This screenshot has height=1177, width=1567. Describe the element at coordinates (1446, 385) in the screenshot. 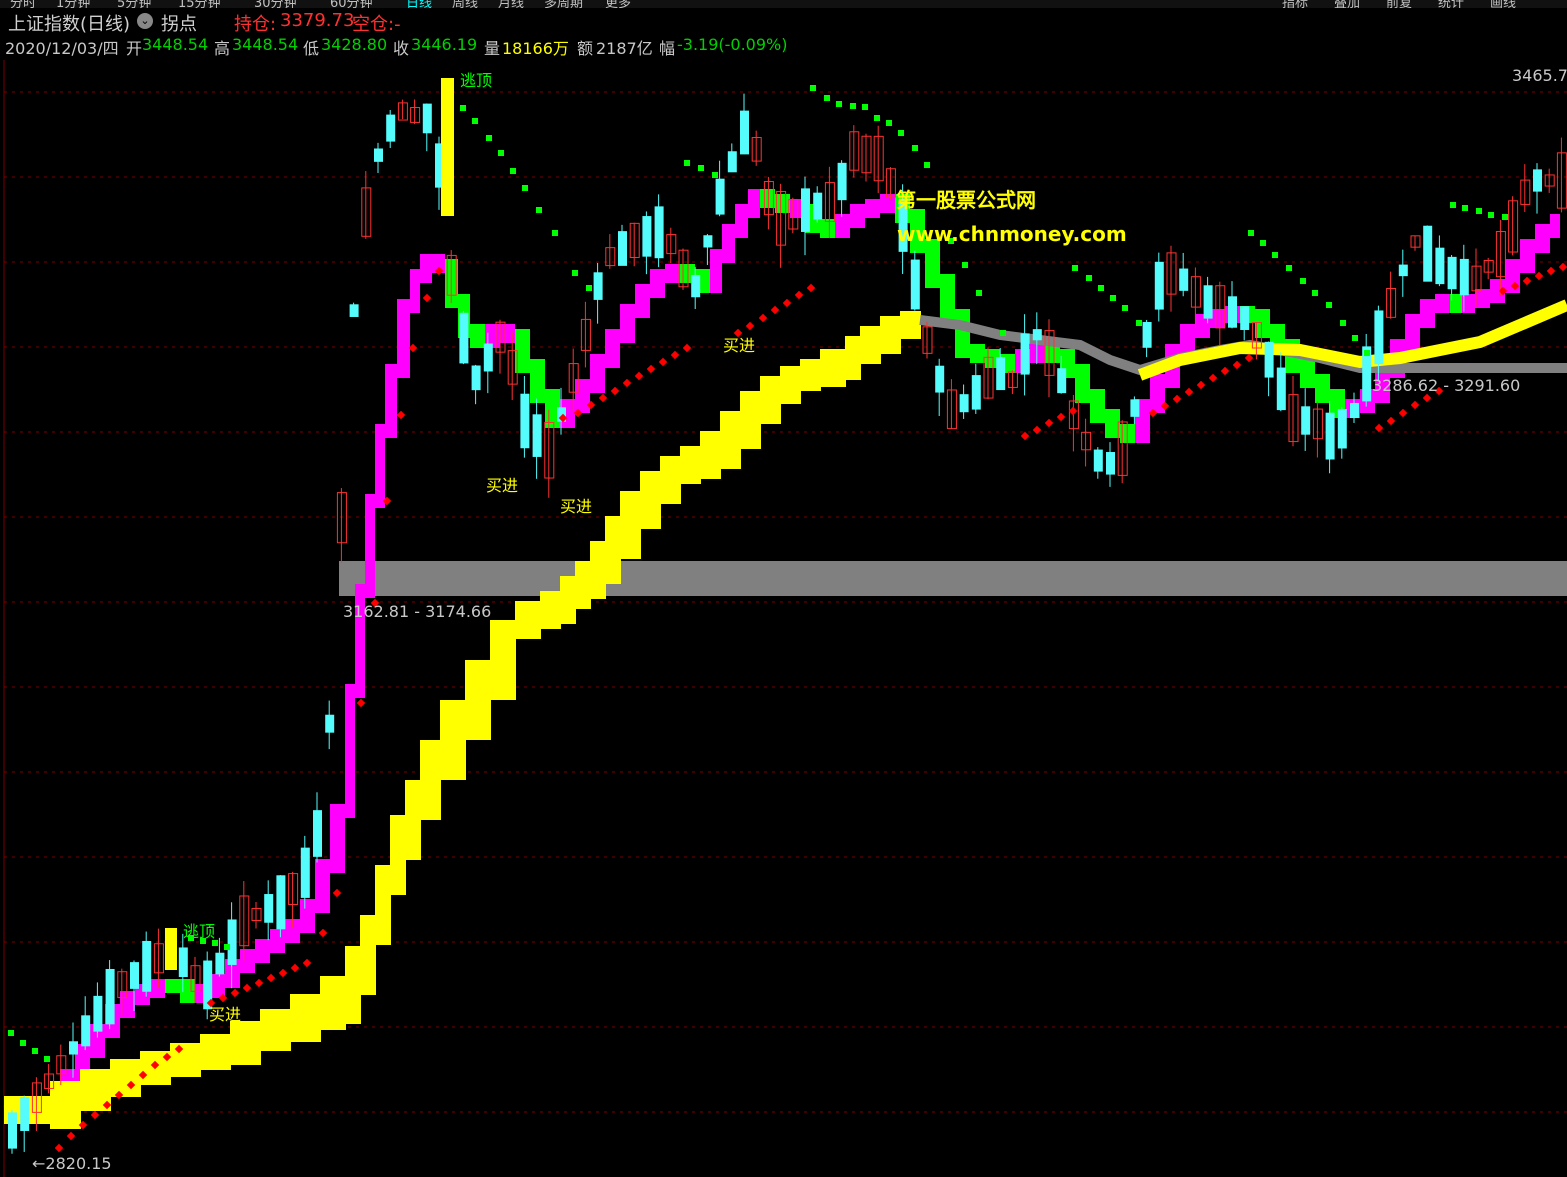

I see `zone-label-2: 3286.62 - 3291.60` at that location.